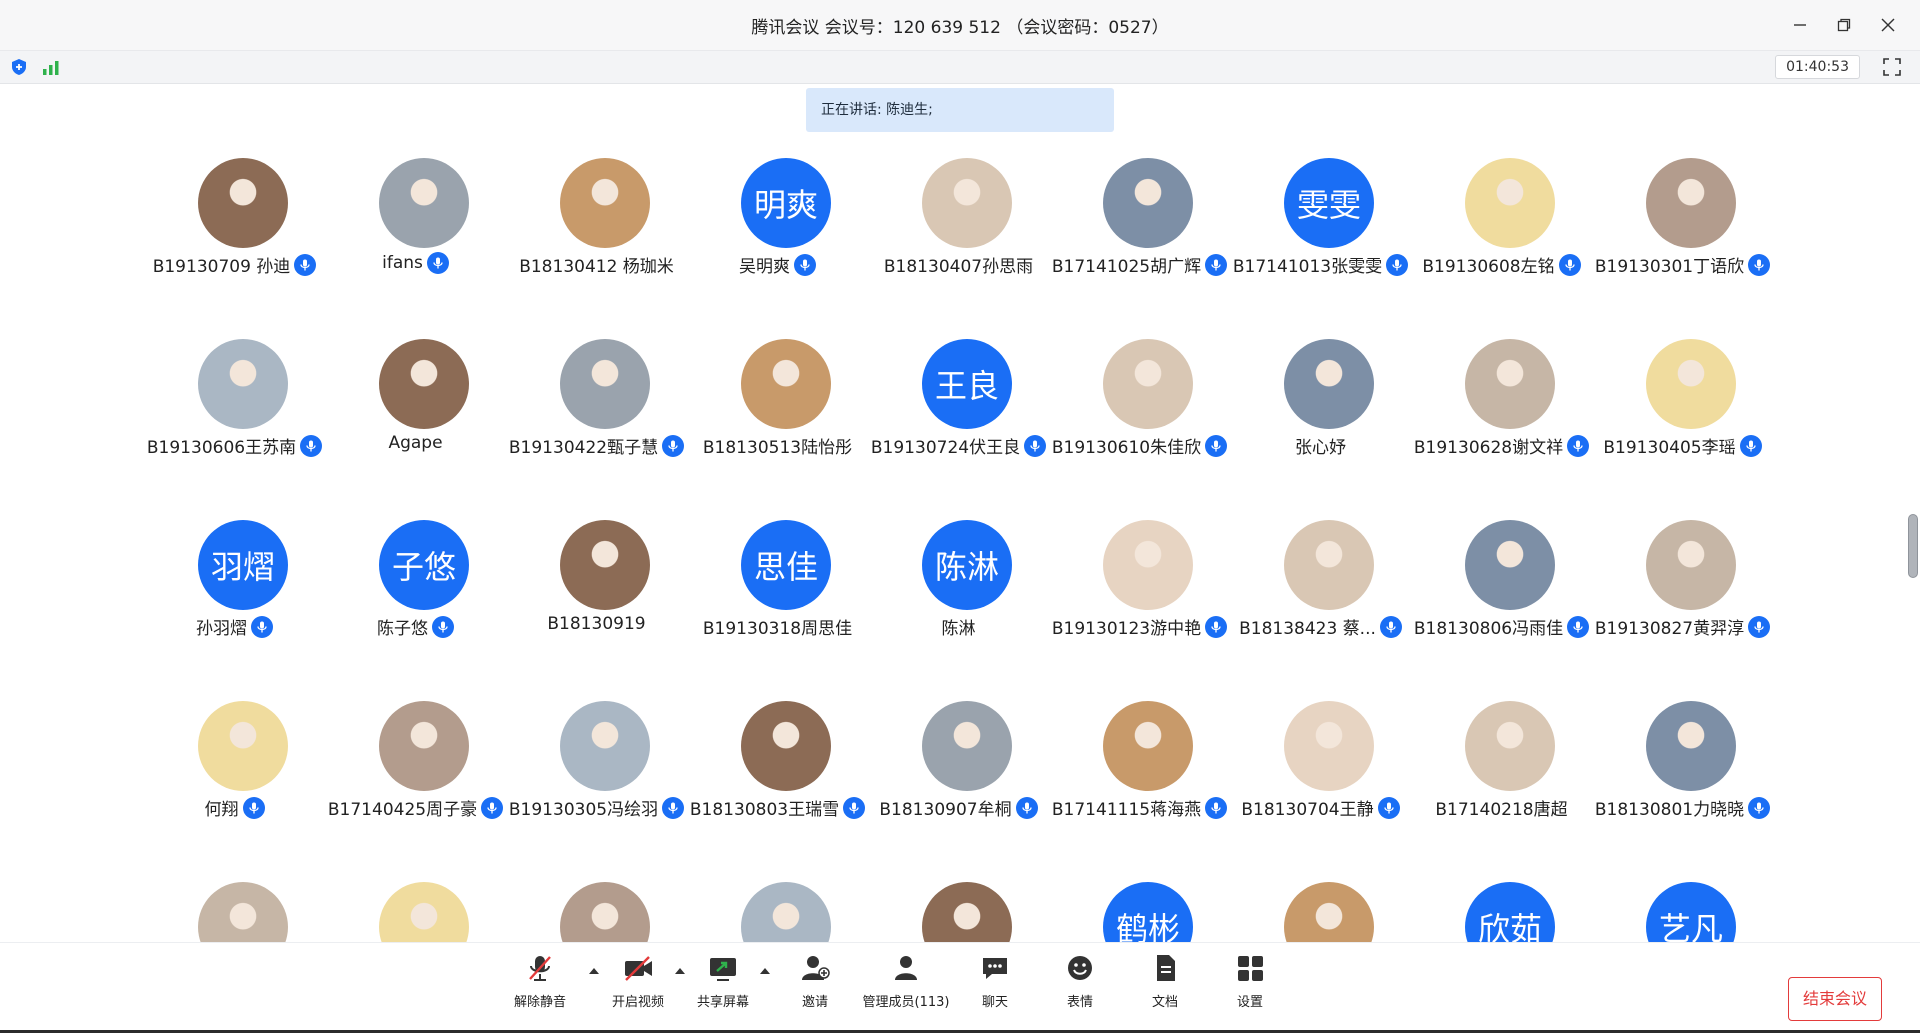 The height and width of the screenshot is (1033, 1920). What do you see at coordinates (234, 605) in the screenshot?
I see `participant-tile: 羽熠 孙羽熠` at bounding box center [234, 605].